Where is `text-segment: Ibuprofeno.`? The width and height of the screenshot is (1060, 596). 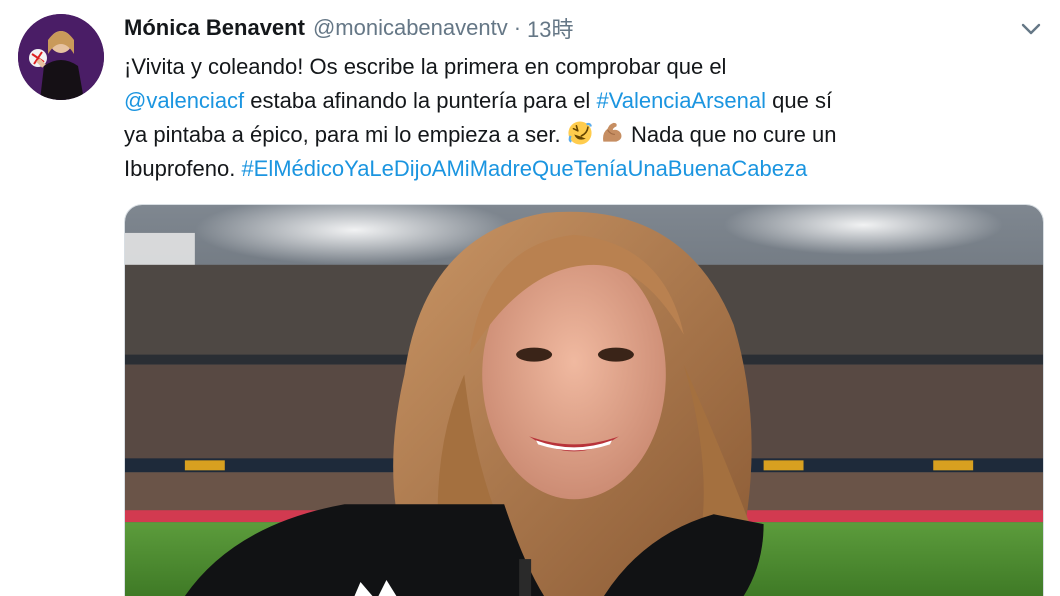 text-segment: Ibuprofeno. is located at coordinates (183, 168).